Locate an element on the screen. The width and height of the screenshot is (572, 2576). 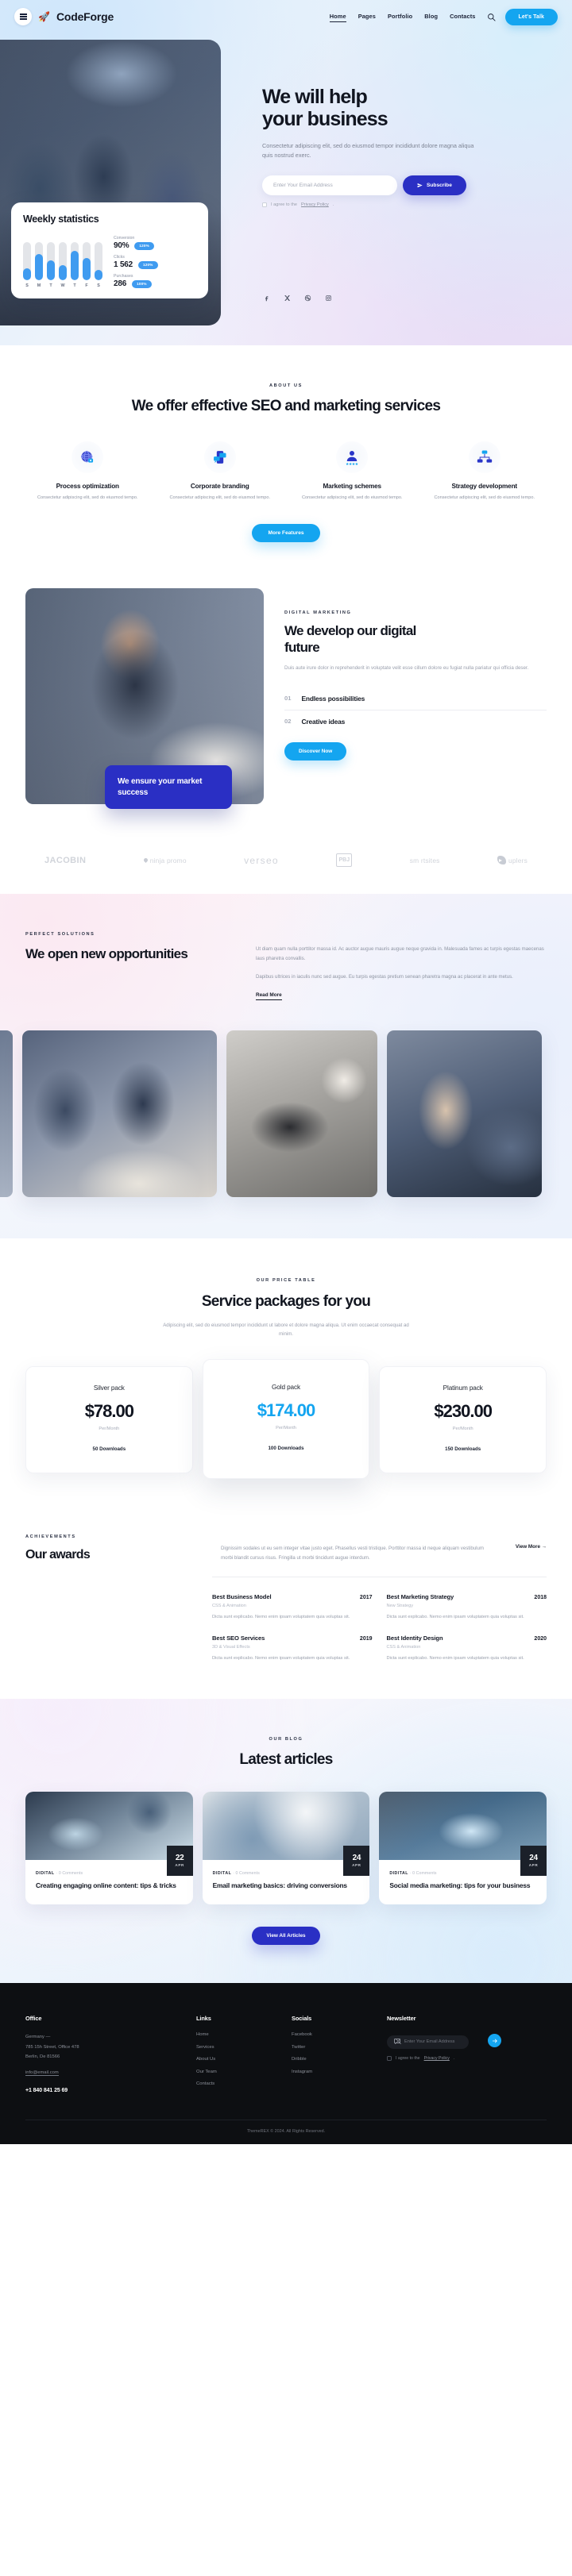
blog-eyebrow: OUR BLOG is located at coordinates (286, 1740).